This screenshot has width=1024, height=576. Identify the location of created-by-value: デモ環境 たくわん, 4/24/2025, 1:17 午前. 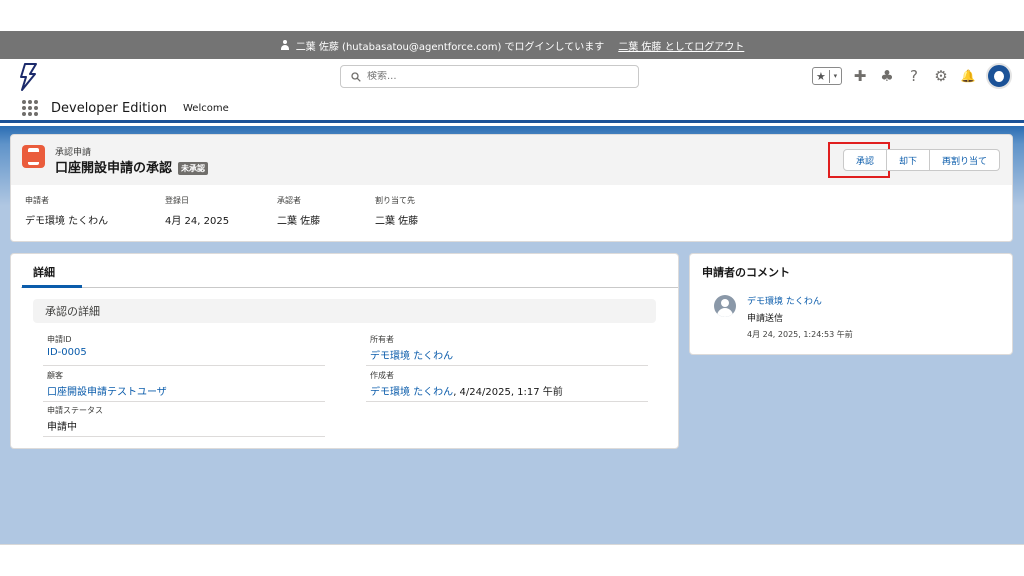
(466, 390).